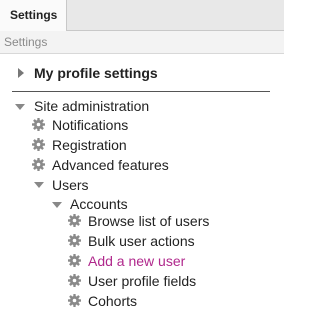  What do you see at coordinates (142, 42) in the screenshot?
I see `block-header: Settings` at bounding box center [142, 42].